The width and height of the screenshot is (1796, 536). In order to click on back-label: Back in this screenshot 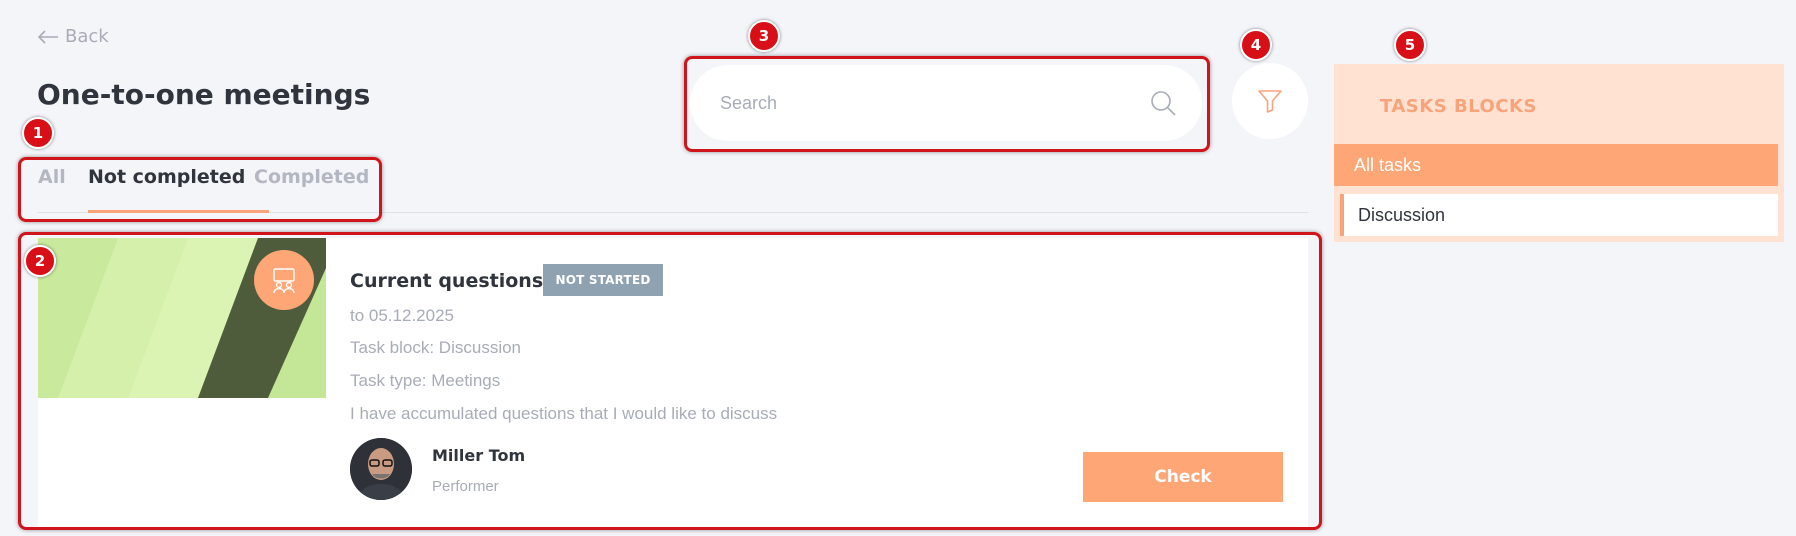, I will do `click(87, 36)`.